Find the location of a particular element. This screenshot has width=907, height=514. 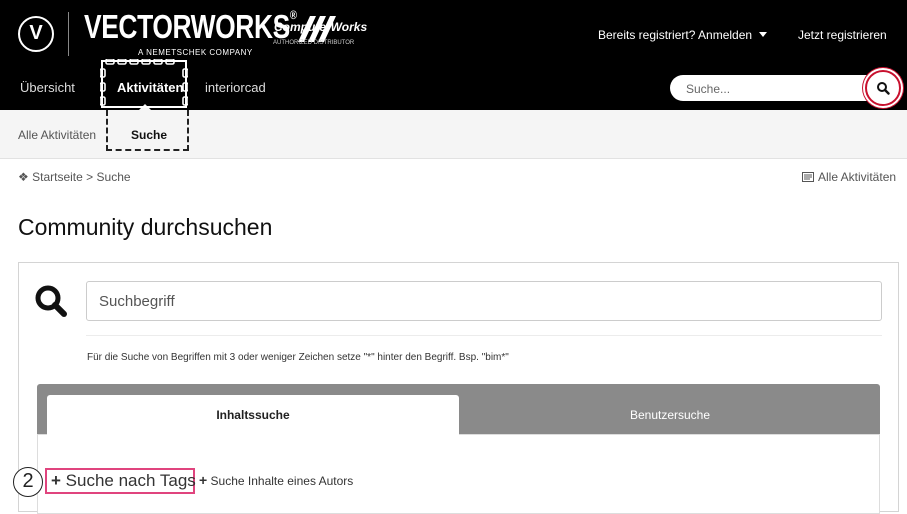

login-dropdown: Bereits registriert? Anmelden is located at coordinates (683, 35).